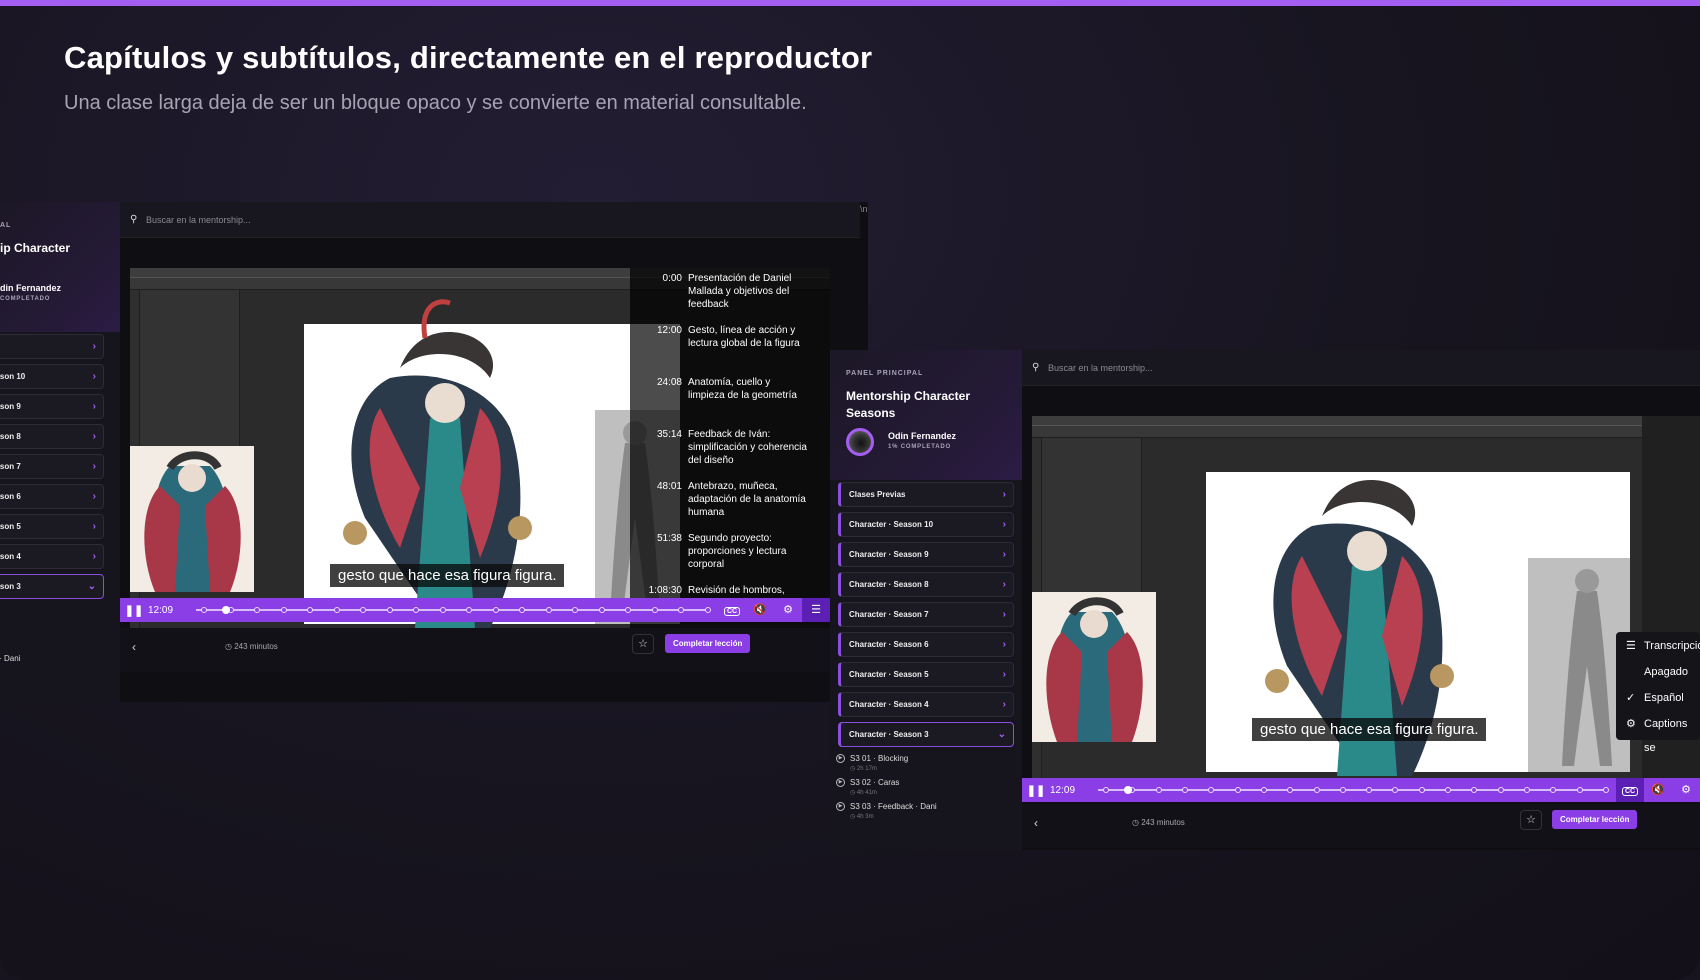  I want to click on lesson-title: S3 01 · Blocking, so click(879, 758).